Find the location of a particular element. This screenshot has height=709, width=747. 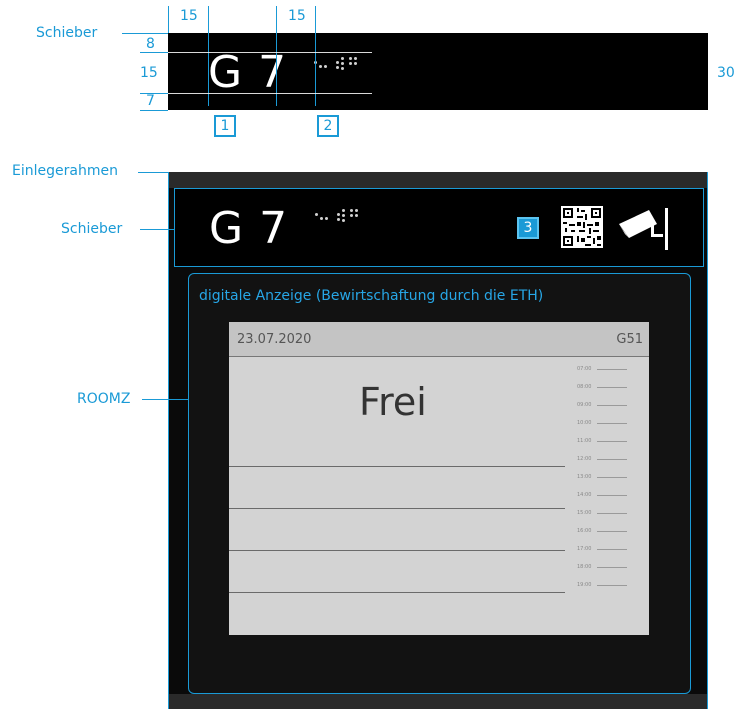

dim-line-h1-inner is located at coordinates (270, 52).